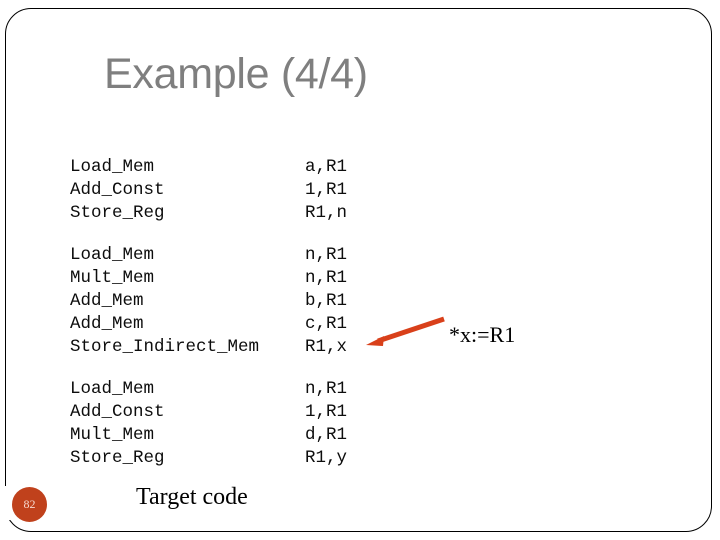 The width and height of the screenshot is (720, 540). I want to click on code-args: R1,x, so click(326, 347).